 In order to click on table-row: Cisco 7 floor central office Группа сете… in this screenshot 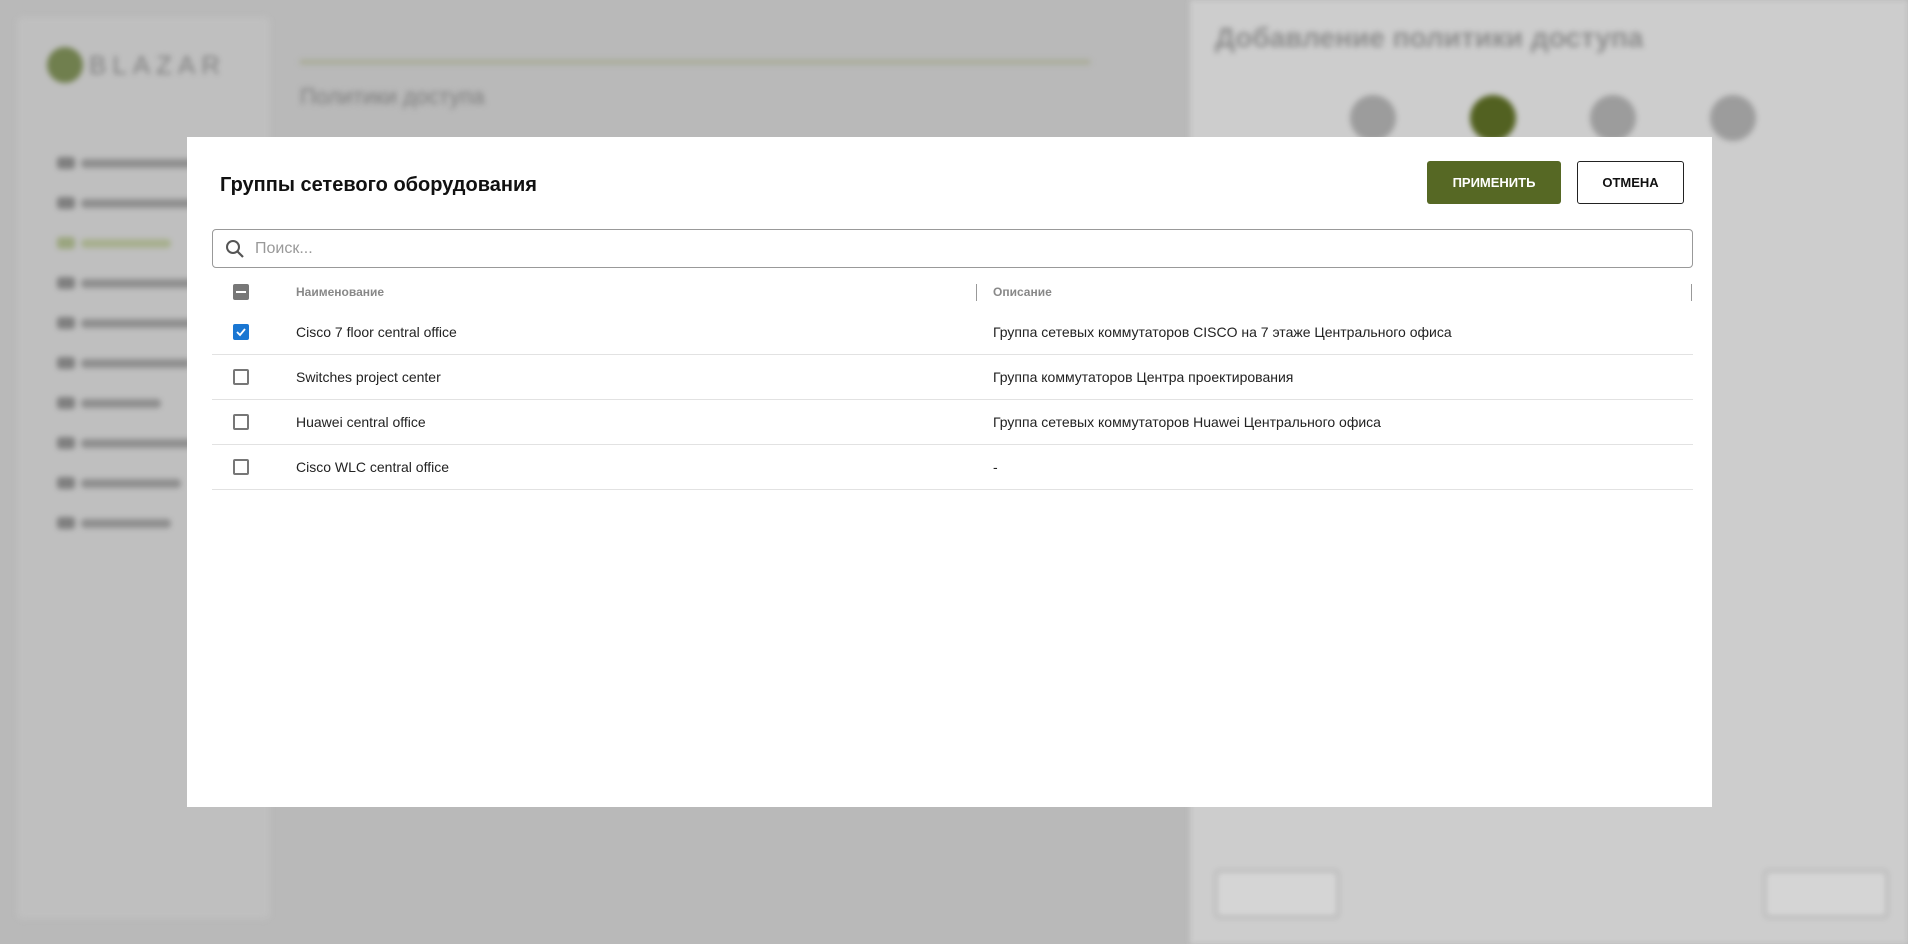, I will do `click(952, 332)`.